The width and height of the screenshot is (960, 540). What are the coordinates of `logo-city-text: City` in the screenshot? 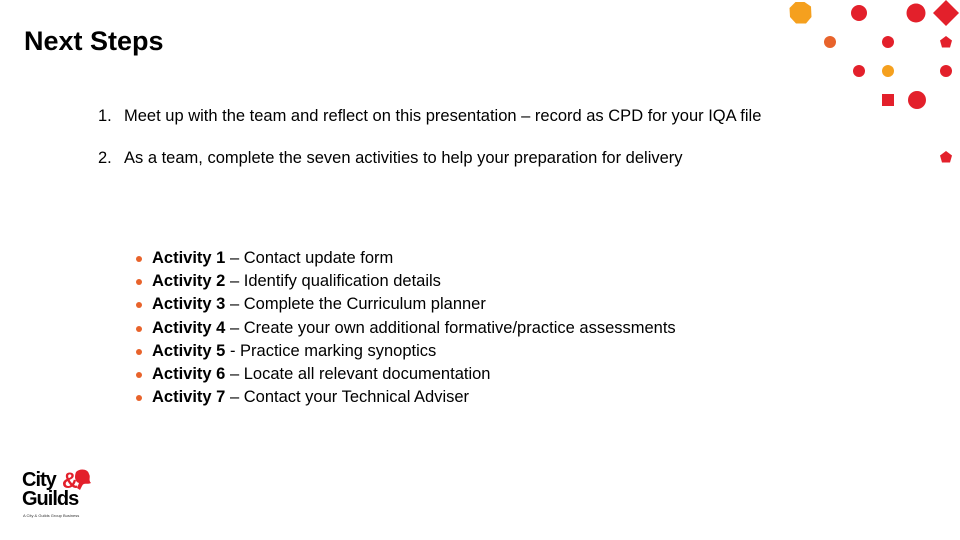 It's located at (39, 480).